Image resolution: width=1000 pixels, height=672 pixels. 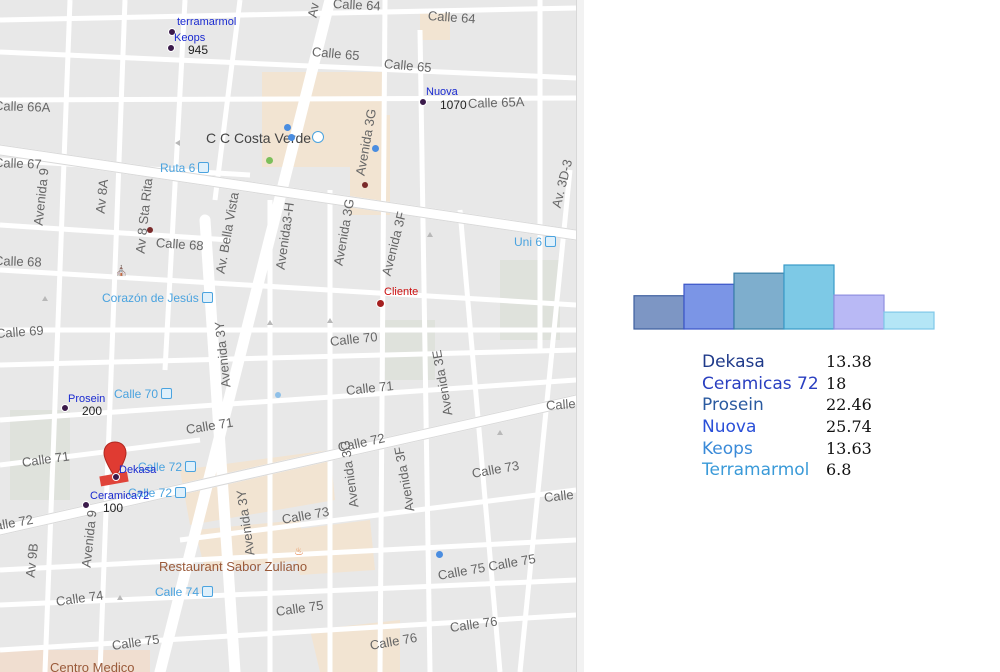 I want to click on legend-value: 25.74, so click(x=849, y=427).